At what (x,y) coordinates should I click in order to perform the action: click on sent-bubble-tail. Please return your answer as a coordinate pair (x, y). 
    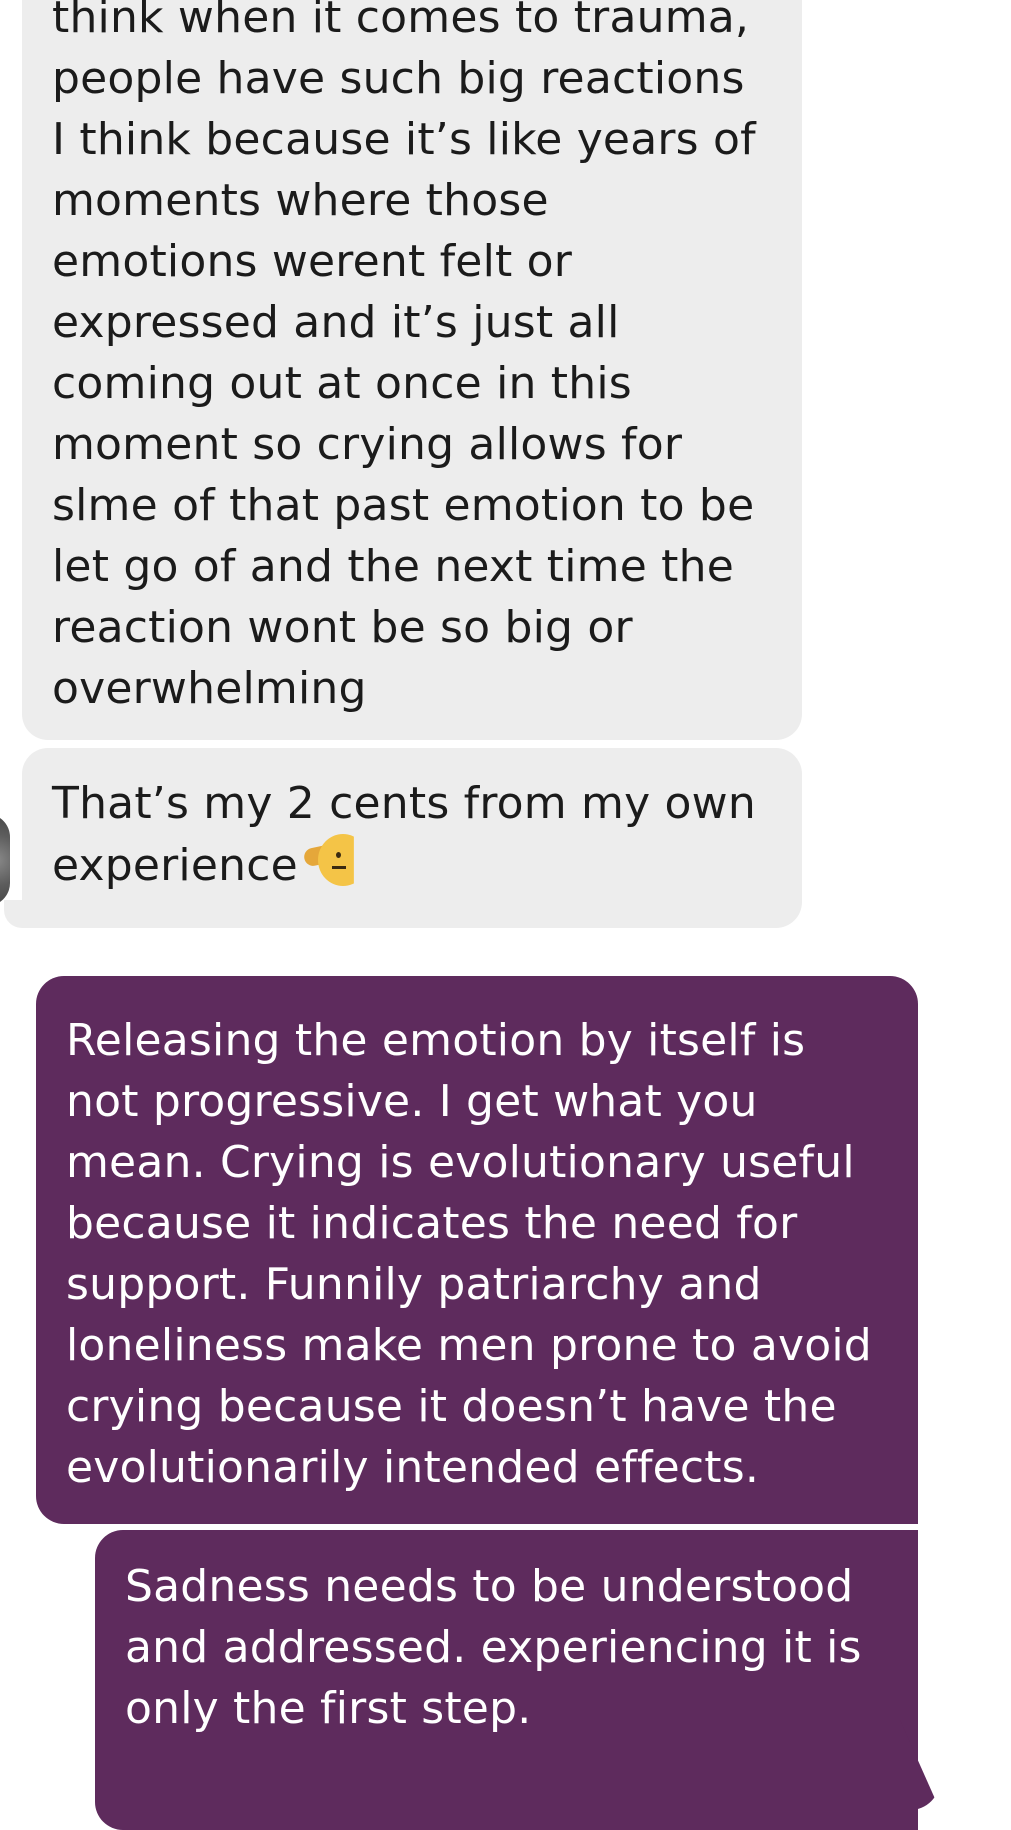
    Looking at the image, I should click on (920, 1765).